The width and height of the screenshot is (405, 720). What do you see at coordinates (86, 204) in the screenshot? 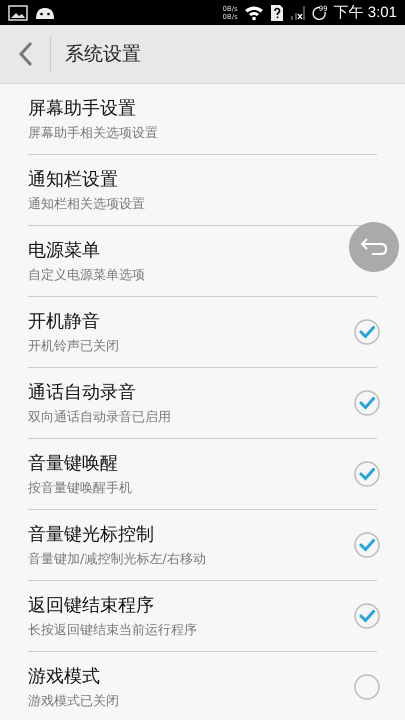
I see `setting-summary: 通知栏相关选项设置` at bounding box center [86, 204].